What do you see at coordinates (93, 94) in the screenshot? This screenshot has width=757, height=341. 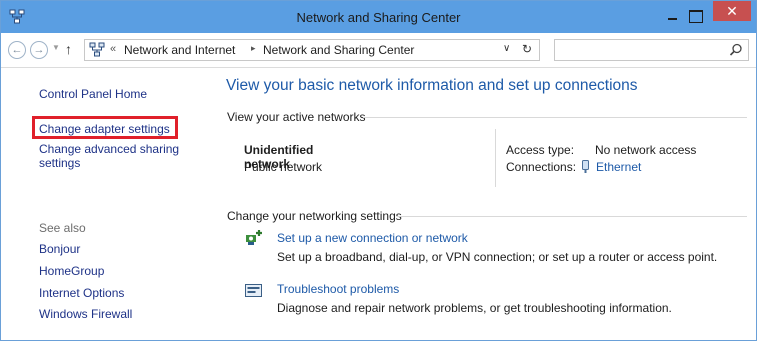 I see `sidebar-link-control-panel-home: Control Panel Home` at bounding box center [93, 94].